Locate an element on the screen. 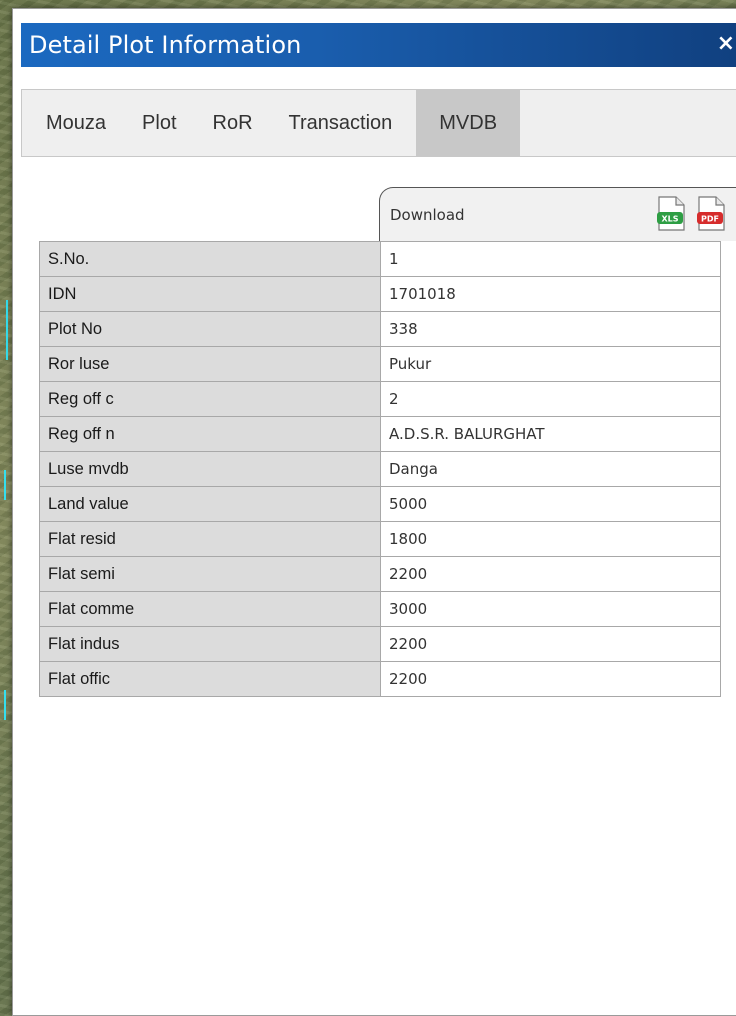  row-value: A.D.S.R. BALURGHAT is located at coordinates (550, 434).